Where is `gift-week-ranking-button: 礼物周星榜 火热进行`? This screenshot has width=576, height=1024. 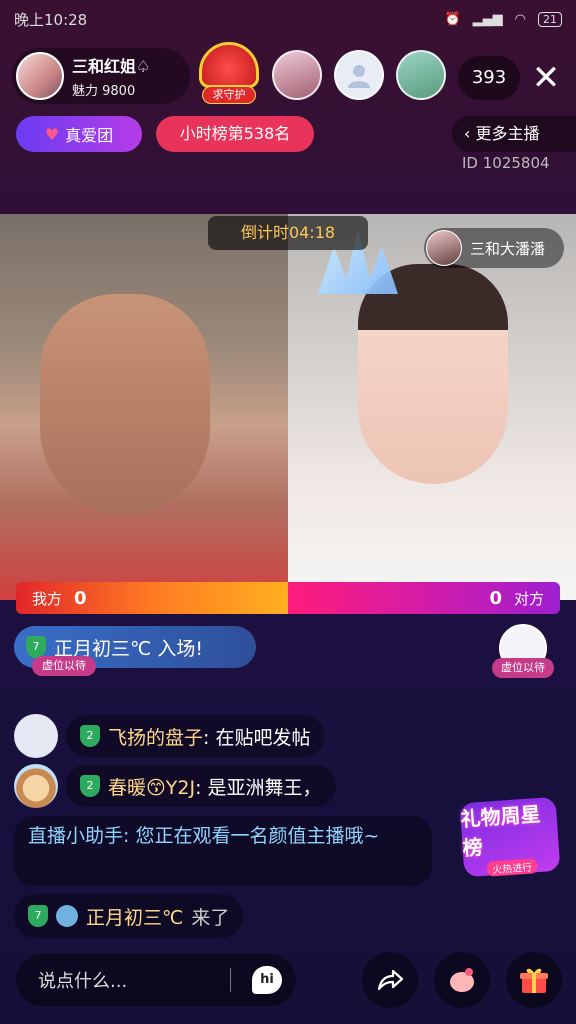 gift-week-ranking-button: 礼物周星榜 火热进行 is located at coordinates (510, 841).